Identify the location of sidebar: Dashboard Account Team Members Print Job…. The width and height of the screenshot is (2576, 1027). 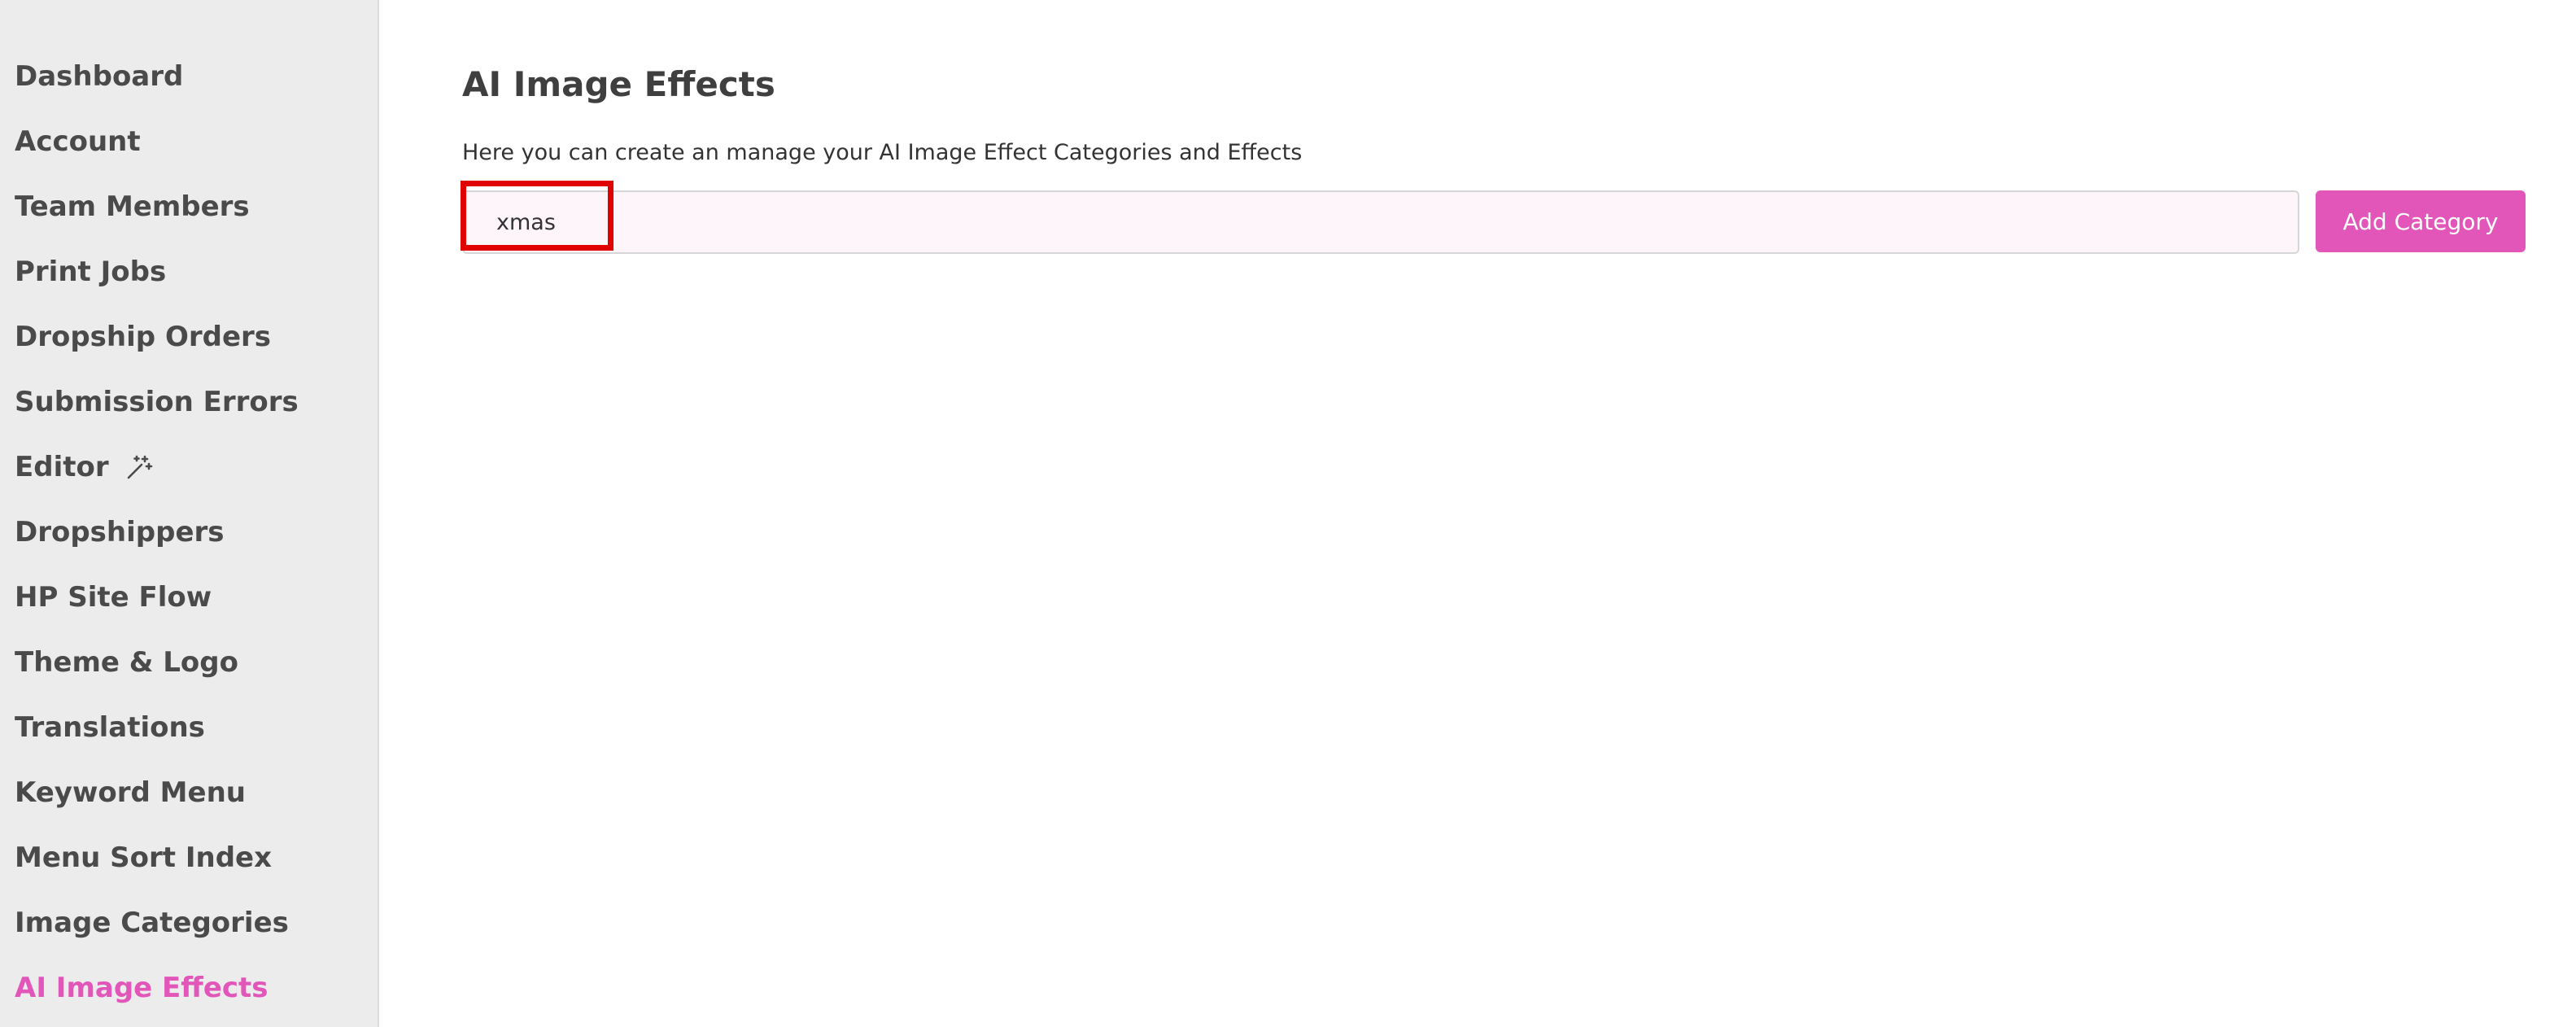
(189, 513).